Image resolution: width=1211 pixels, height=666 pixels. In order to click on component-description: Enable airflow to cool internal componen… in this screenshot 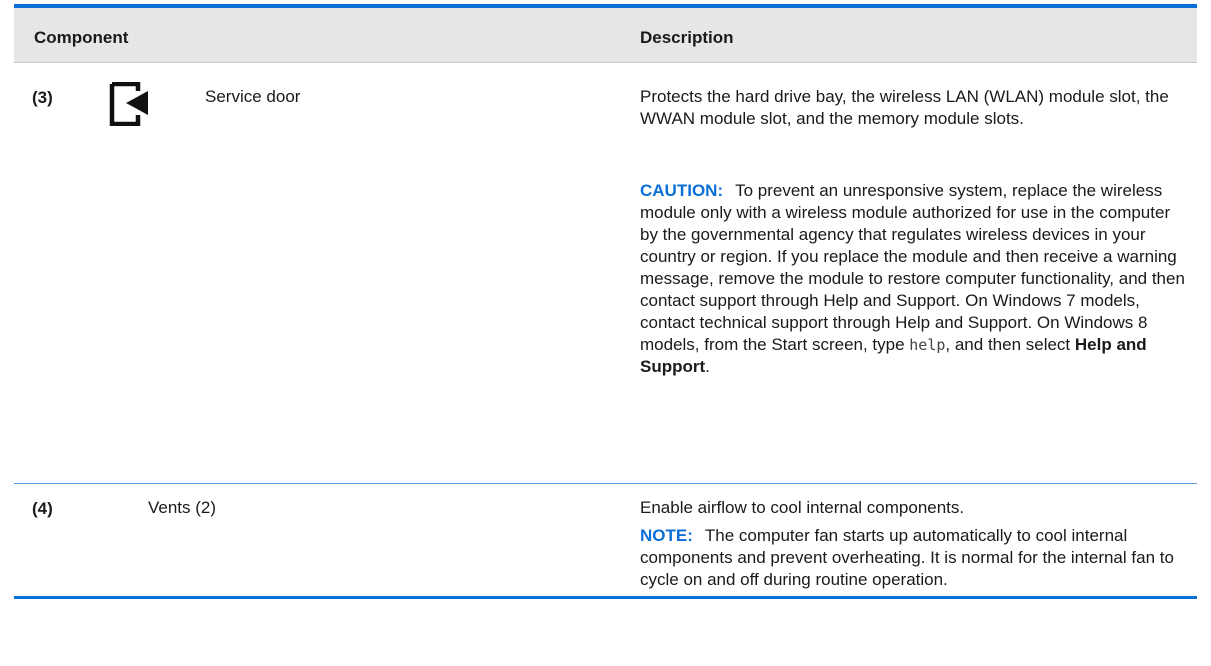, I will do `click(802, 507)`.